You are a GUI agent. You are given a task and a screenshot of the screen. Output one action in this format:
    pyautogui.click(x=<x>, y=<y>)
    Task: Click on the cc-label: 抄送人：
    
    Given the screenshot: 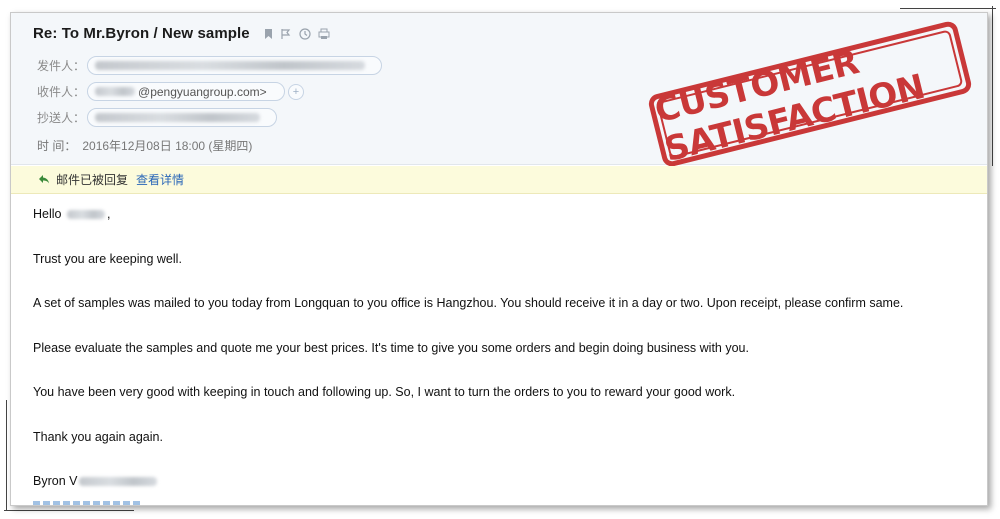 What is the action you would take?
    pyautogui.click(x=61, y=118)
    